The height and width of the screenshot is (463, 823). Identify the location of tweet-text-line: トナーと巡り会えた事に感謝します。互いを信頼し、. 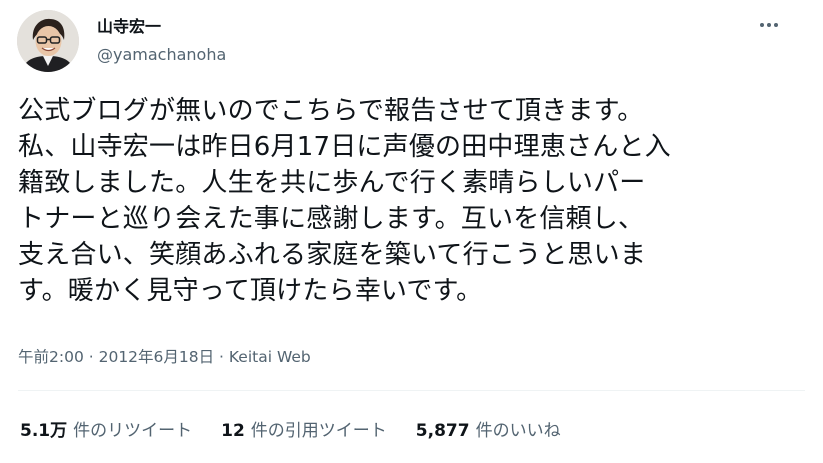
(331, 219).